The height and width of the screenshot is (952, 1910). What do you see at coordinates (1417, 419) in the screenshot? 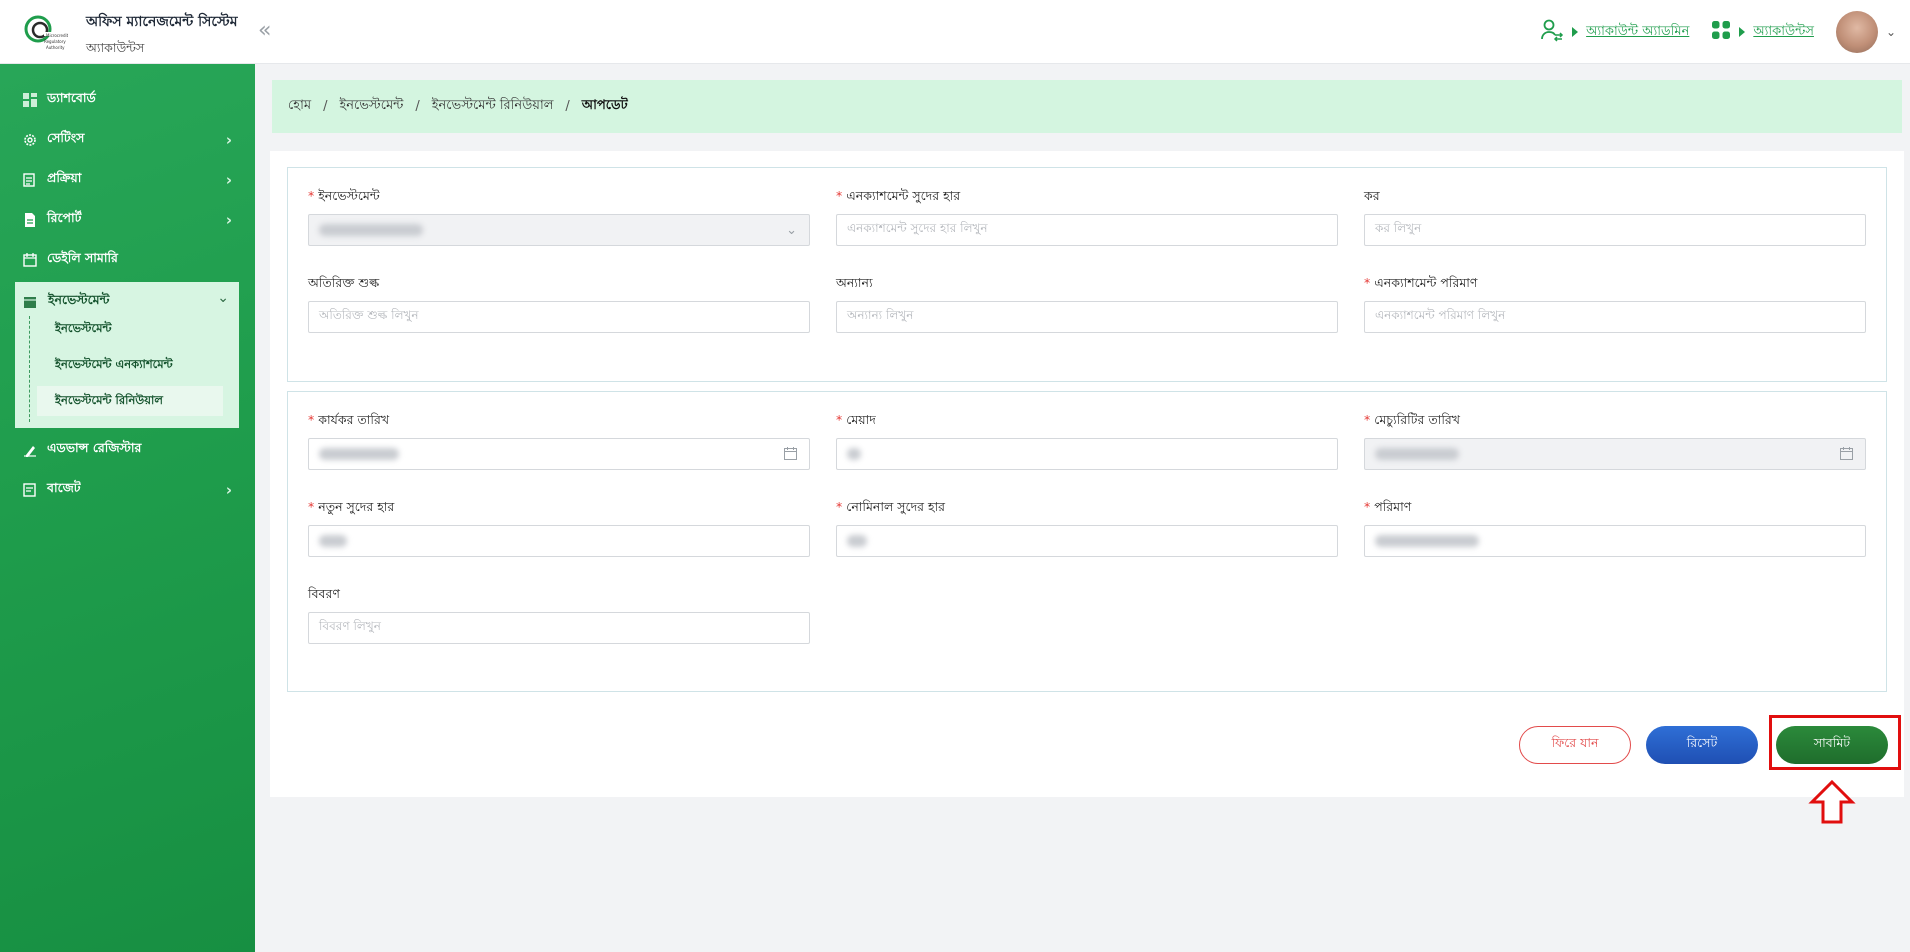
I see `maturity-date-label: মেচ্যুরিটির তারিখ` at bounding box center [1417, 419].